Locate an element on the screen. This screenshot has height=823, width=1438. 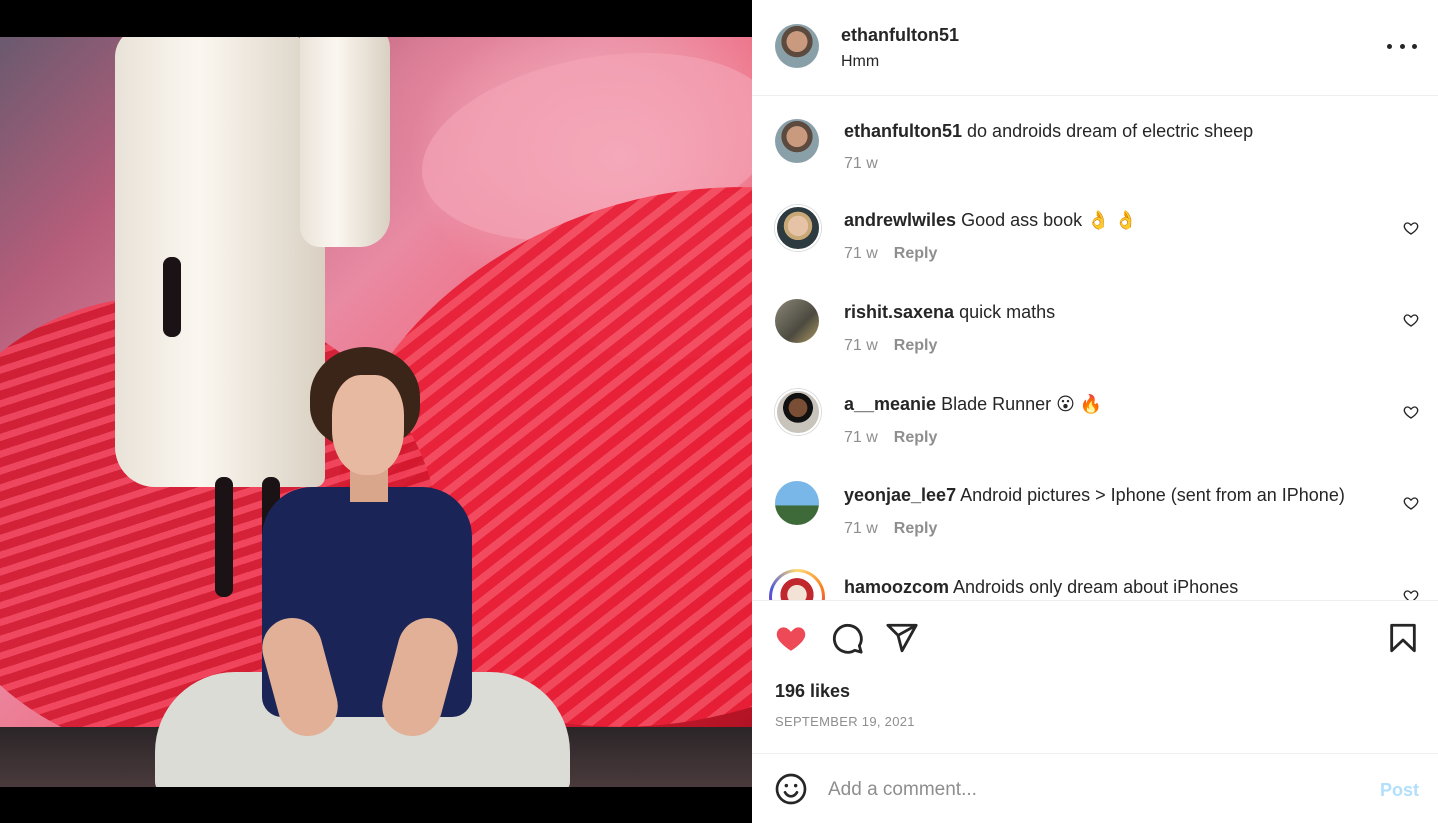
comment-text: andrewlwiles Good ass book 👌 👌 is located at coordinates (990, 220).